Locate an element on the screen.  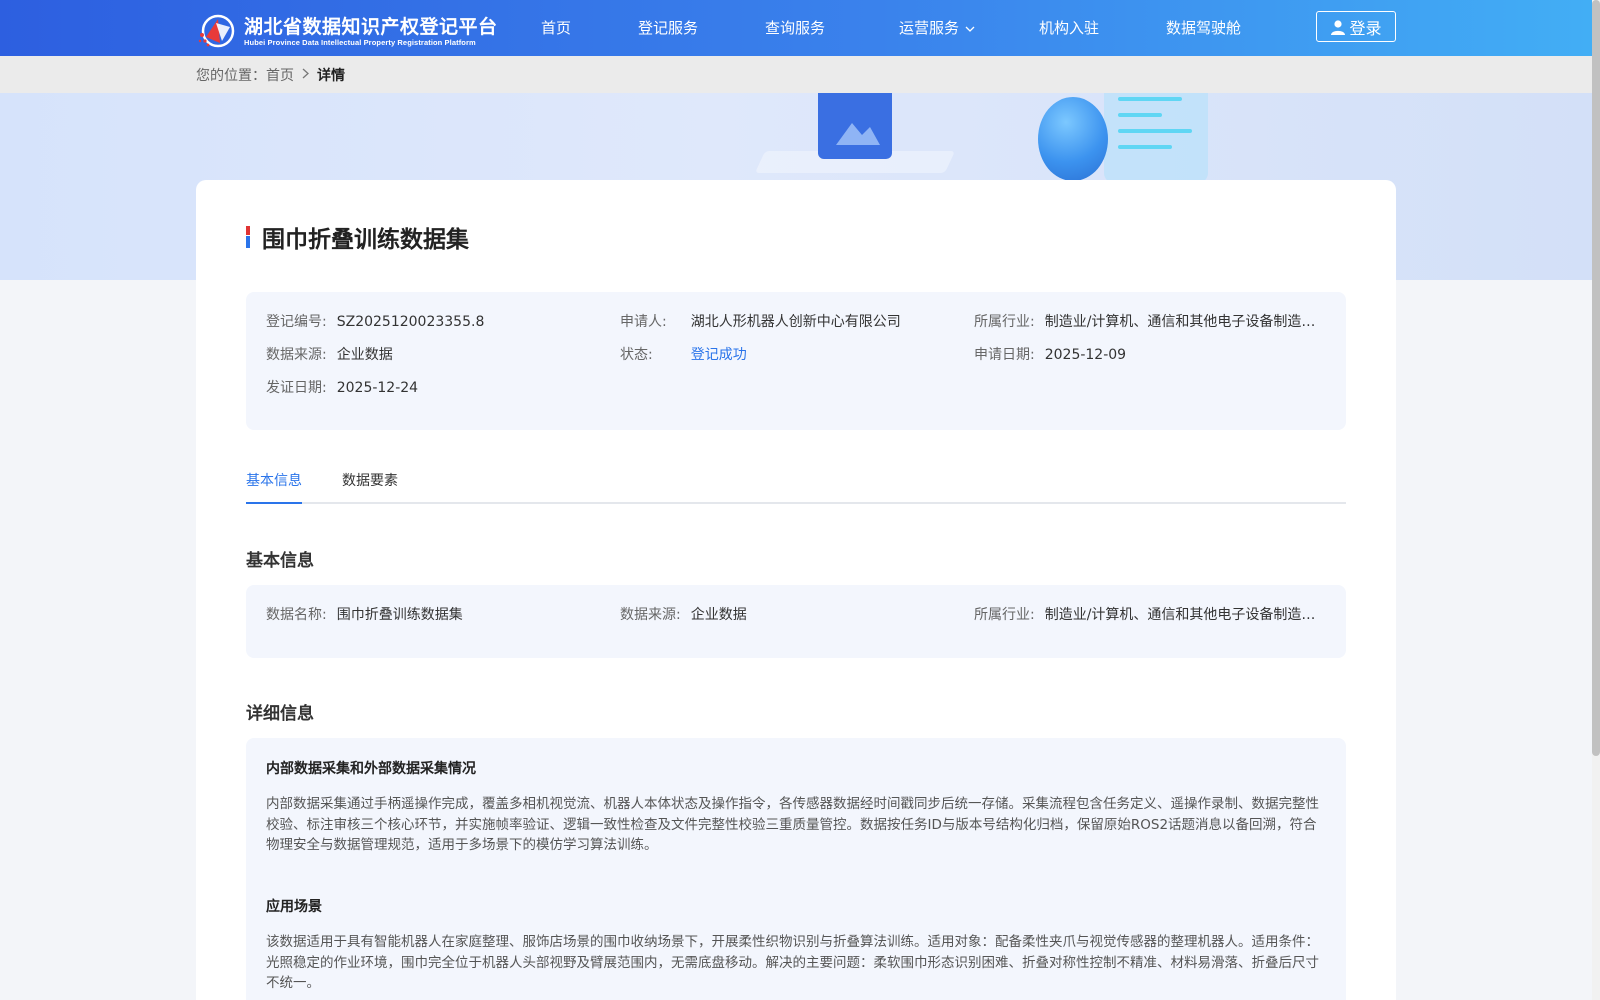
field-label: 申请人: is located at coordinates (643, 322).